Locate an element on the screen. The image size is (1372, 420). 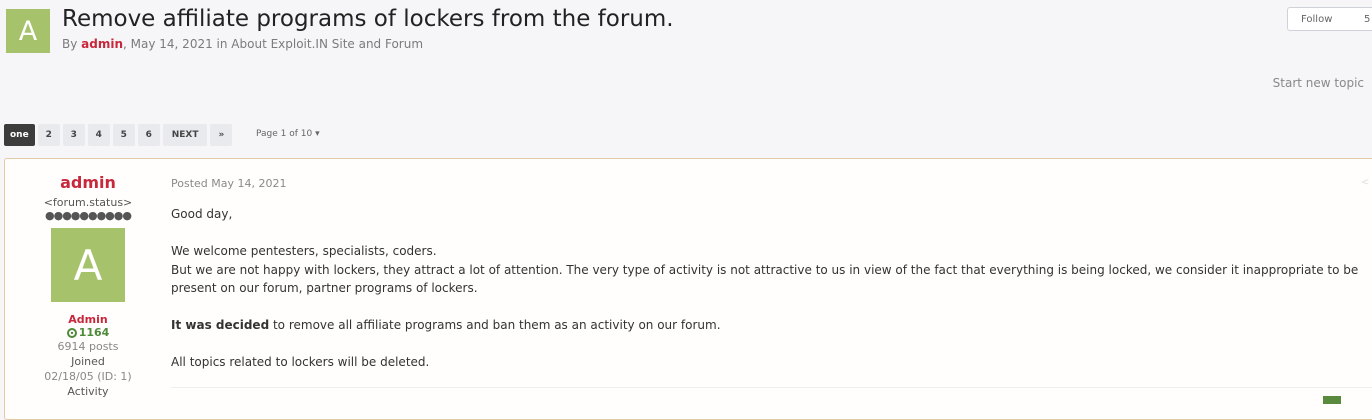
page-2-button: 2 is located at coordinates (48, 135).